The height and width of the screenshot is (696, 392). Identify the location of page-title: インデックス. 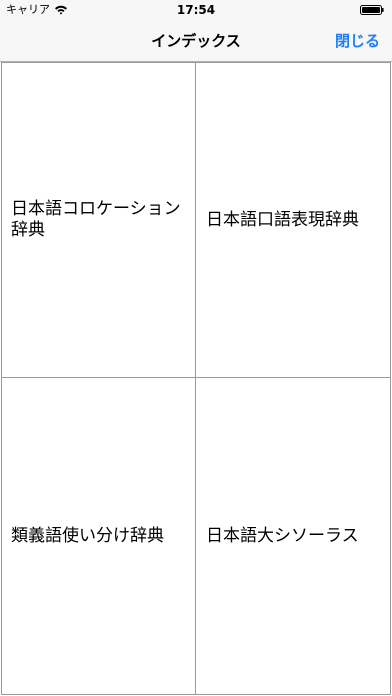
(196, 41).